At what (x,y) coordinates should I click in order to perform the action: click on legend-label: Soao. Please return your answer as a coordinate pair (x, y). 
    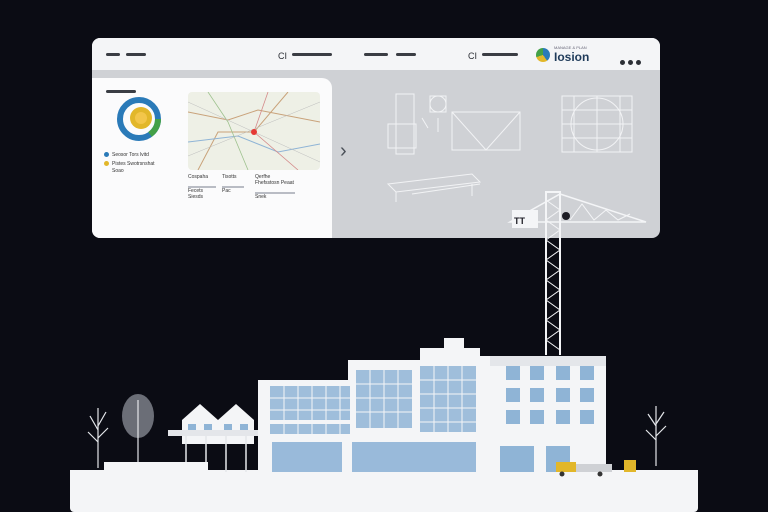
    Looking at the image, I should click on (118, 171).